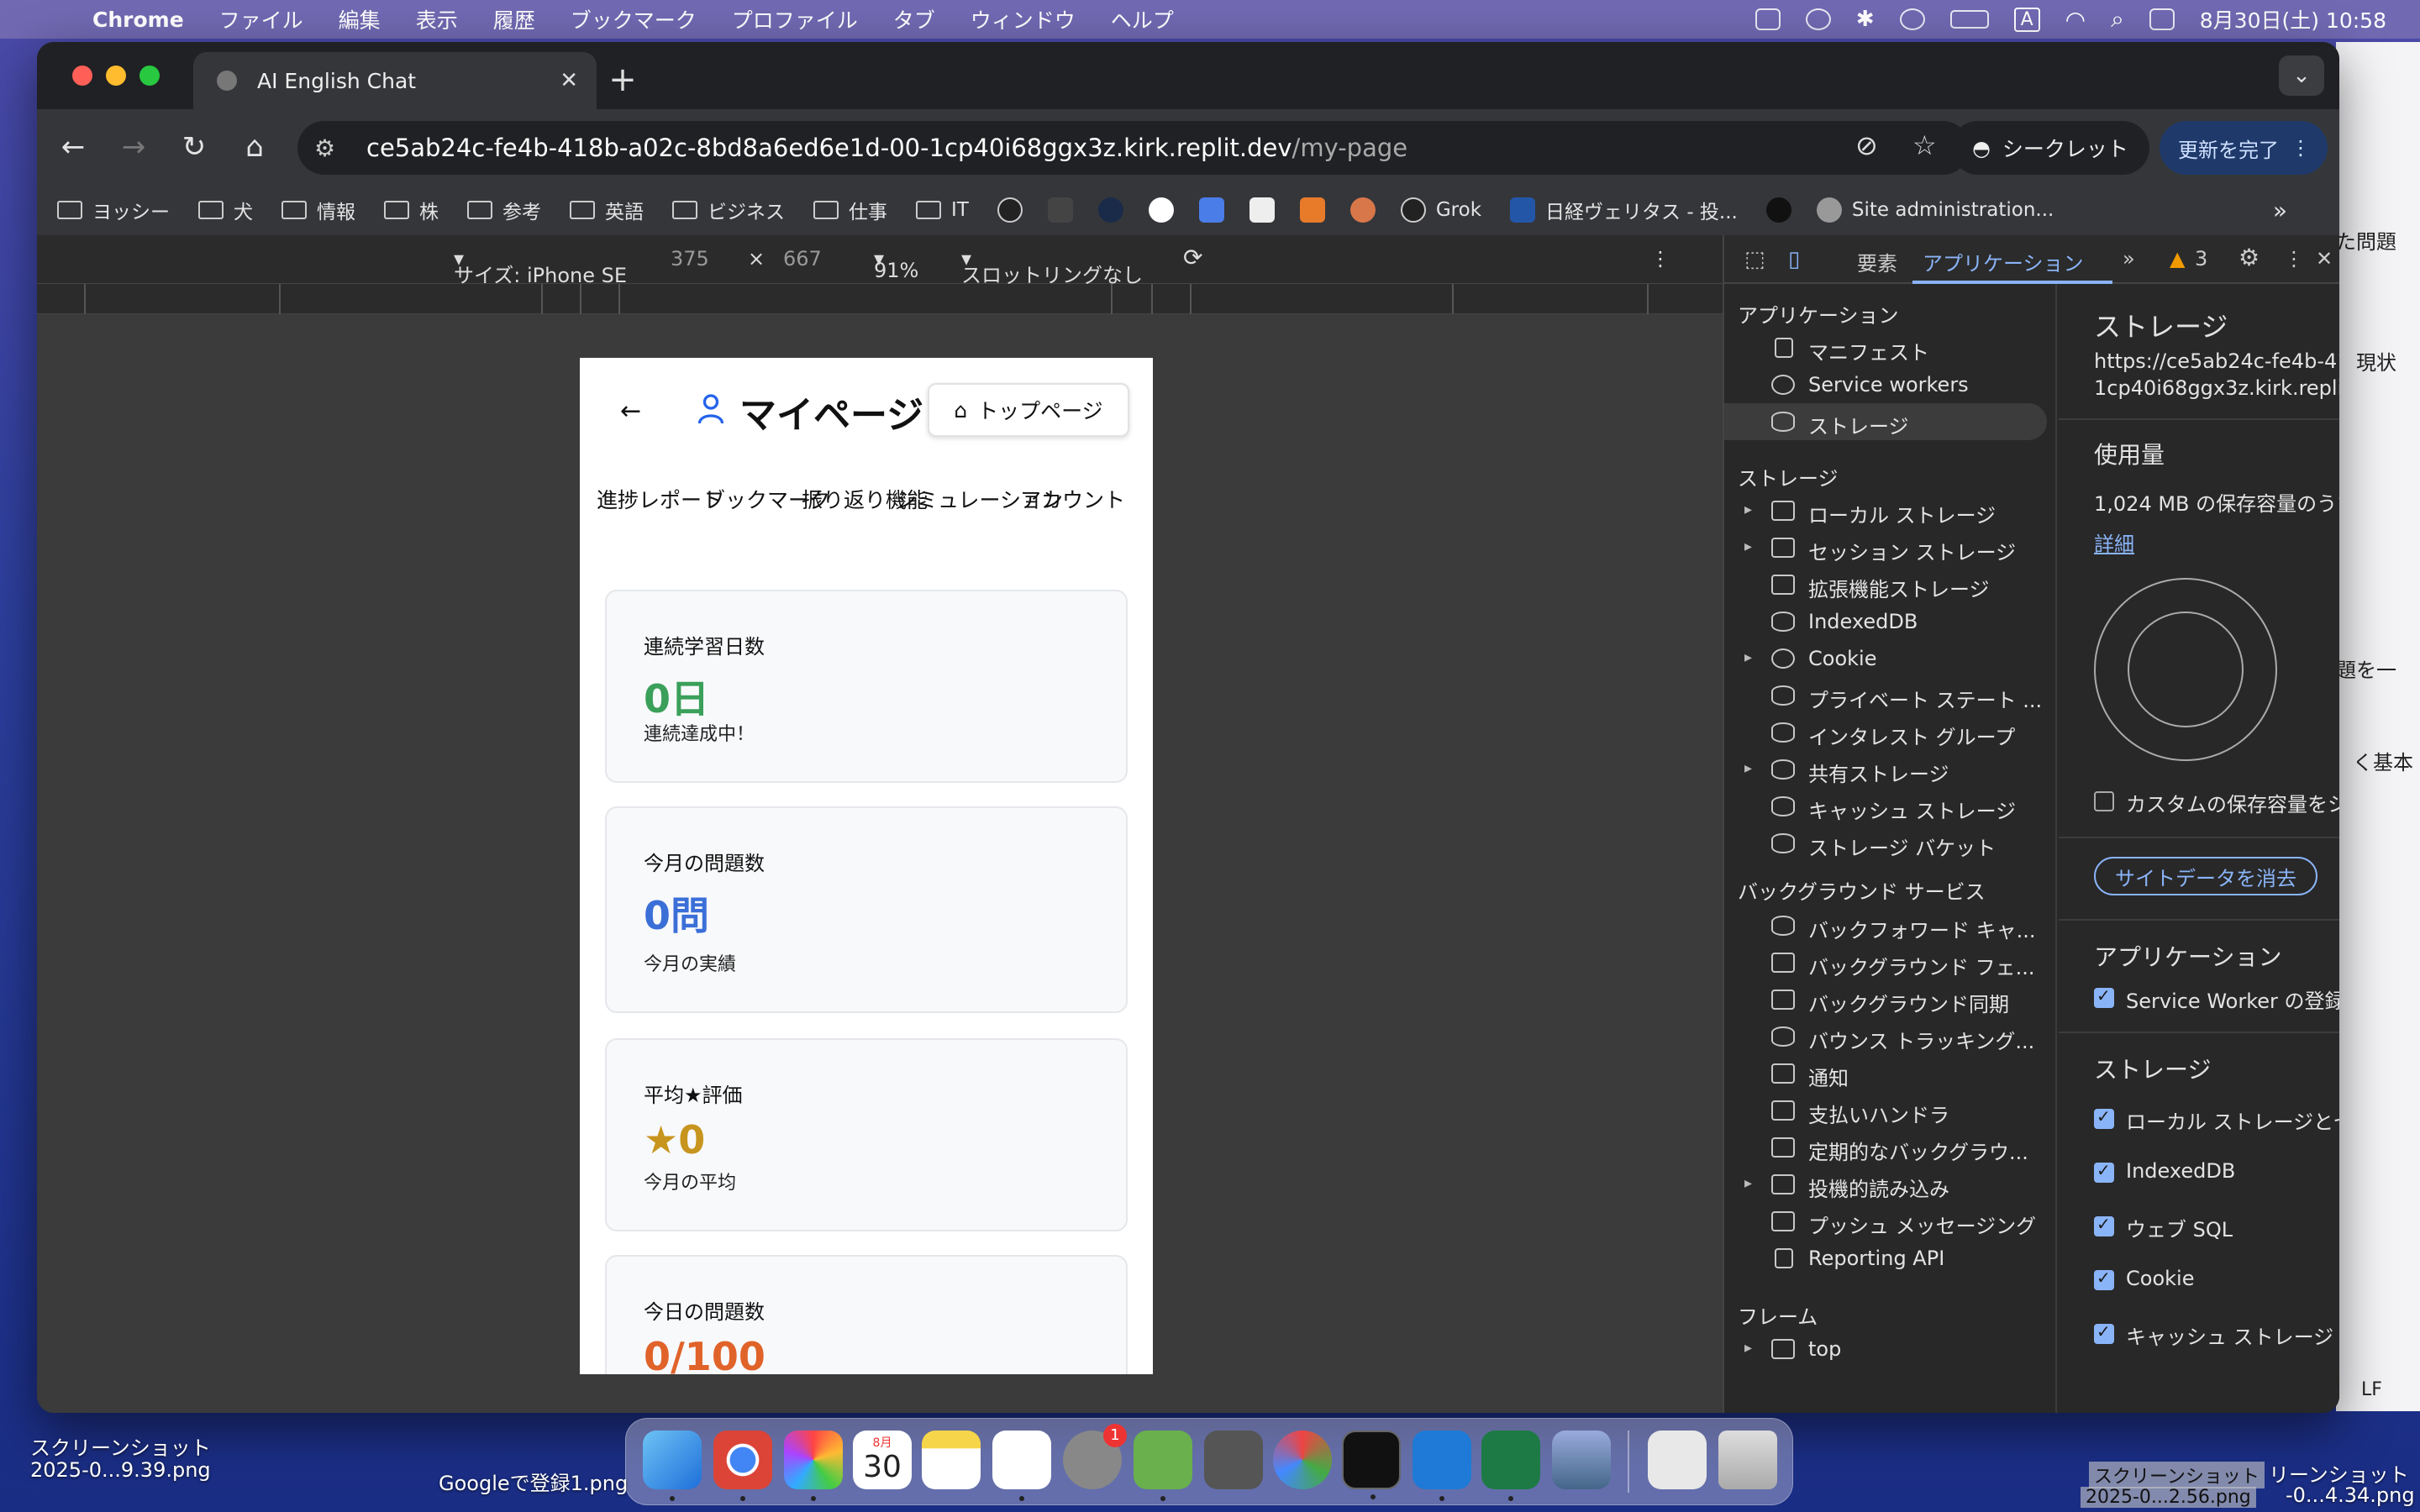 The height and width of the screenshot is (1512, 2420). I want to click on numbers-pen-icon, so click(1163, 1466).